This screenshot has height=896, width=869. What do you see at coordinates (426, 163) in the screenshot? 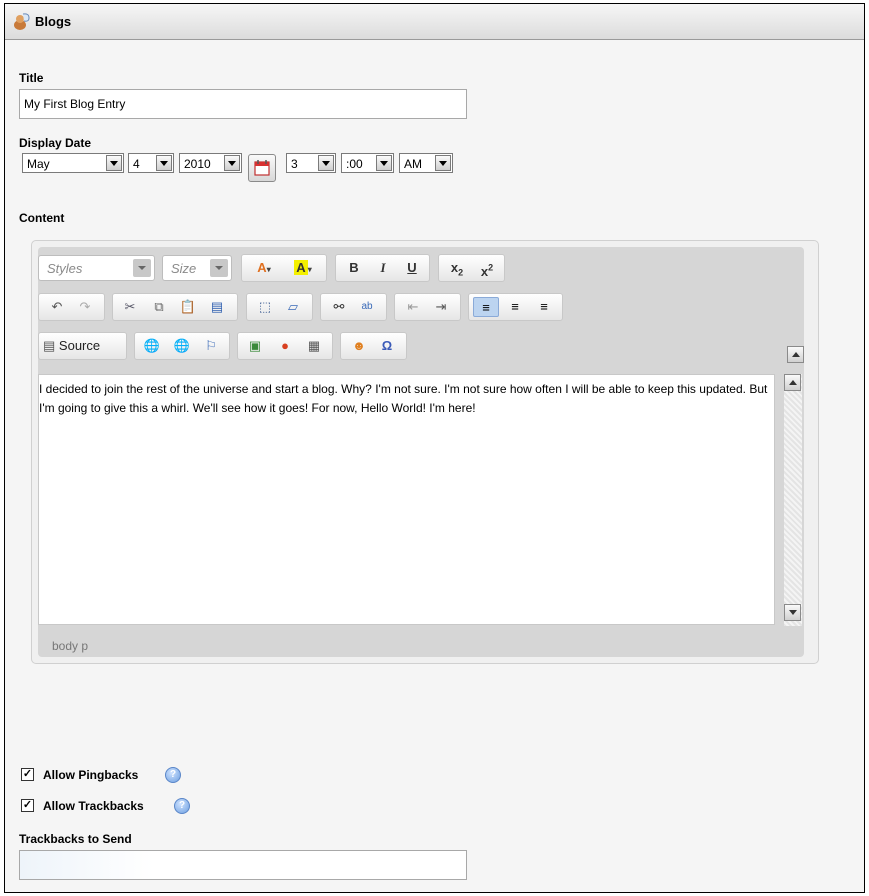
I see `ampm-select: AM` at bounding box center [426, 163].